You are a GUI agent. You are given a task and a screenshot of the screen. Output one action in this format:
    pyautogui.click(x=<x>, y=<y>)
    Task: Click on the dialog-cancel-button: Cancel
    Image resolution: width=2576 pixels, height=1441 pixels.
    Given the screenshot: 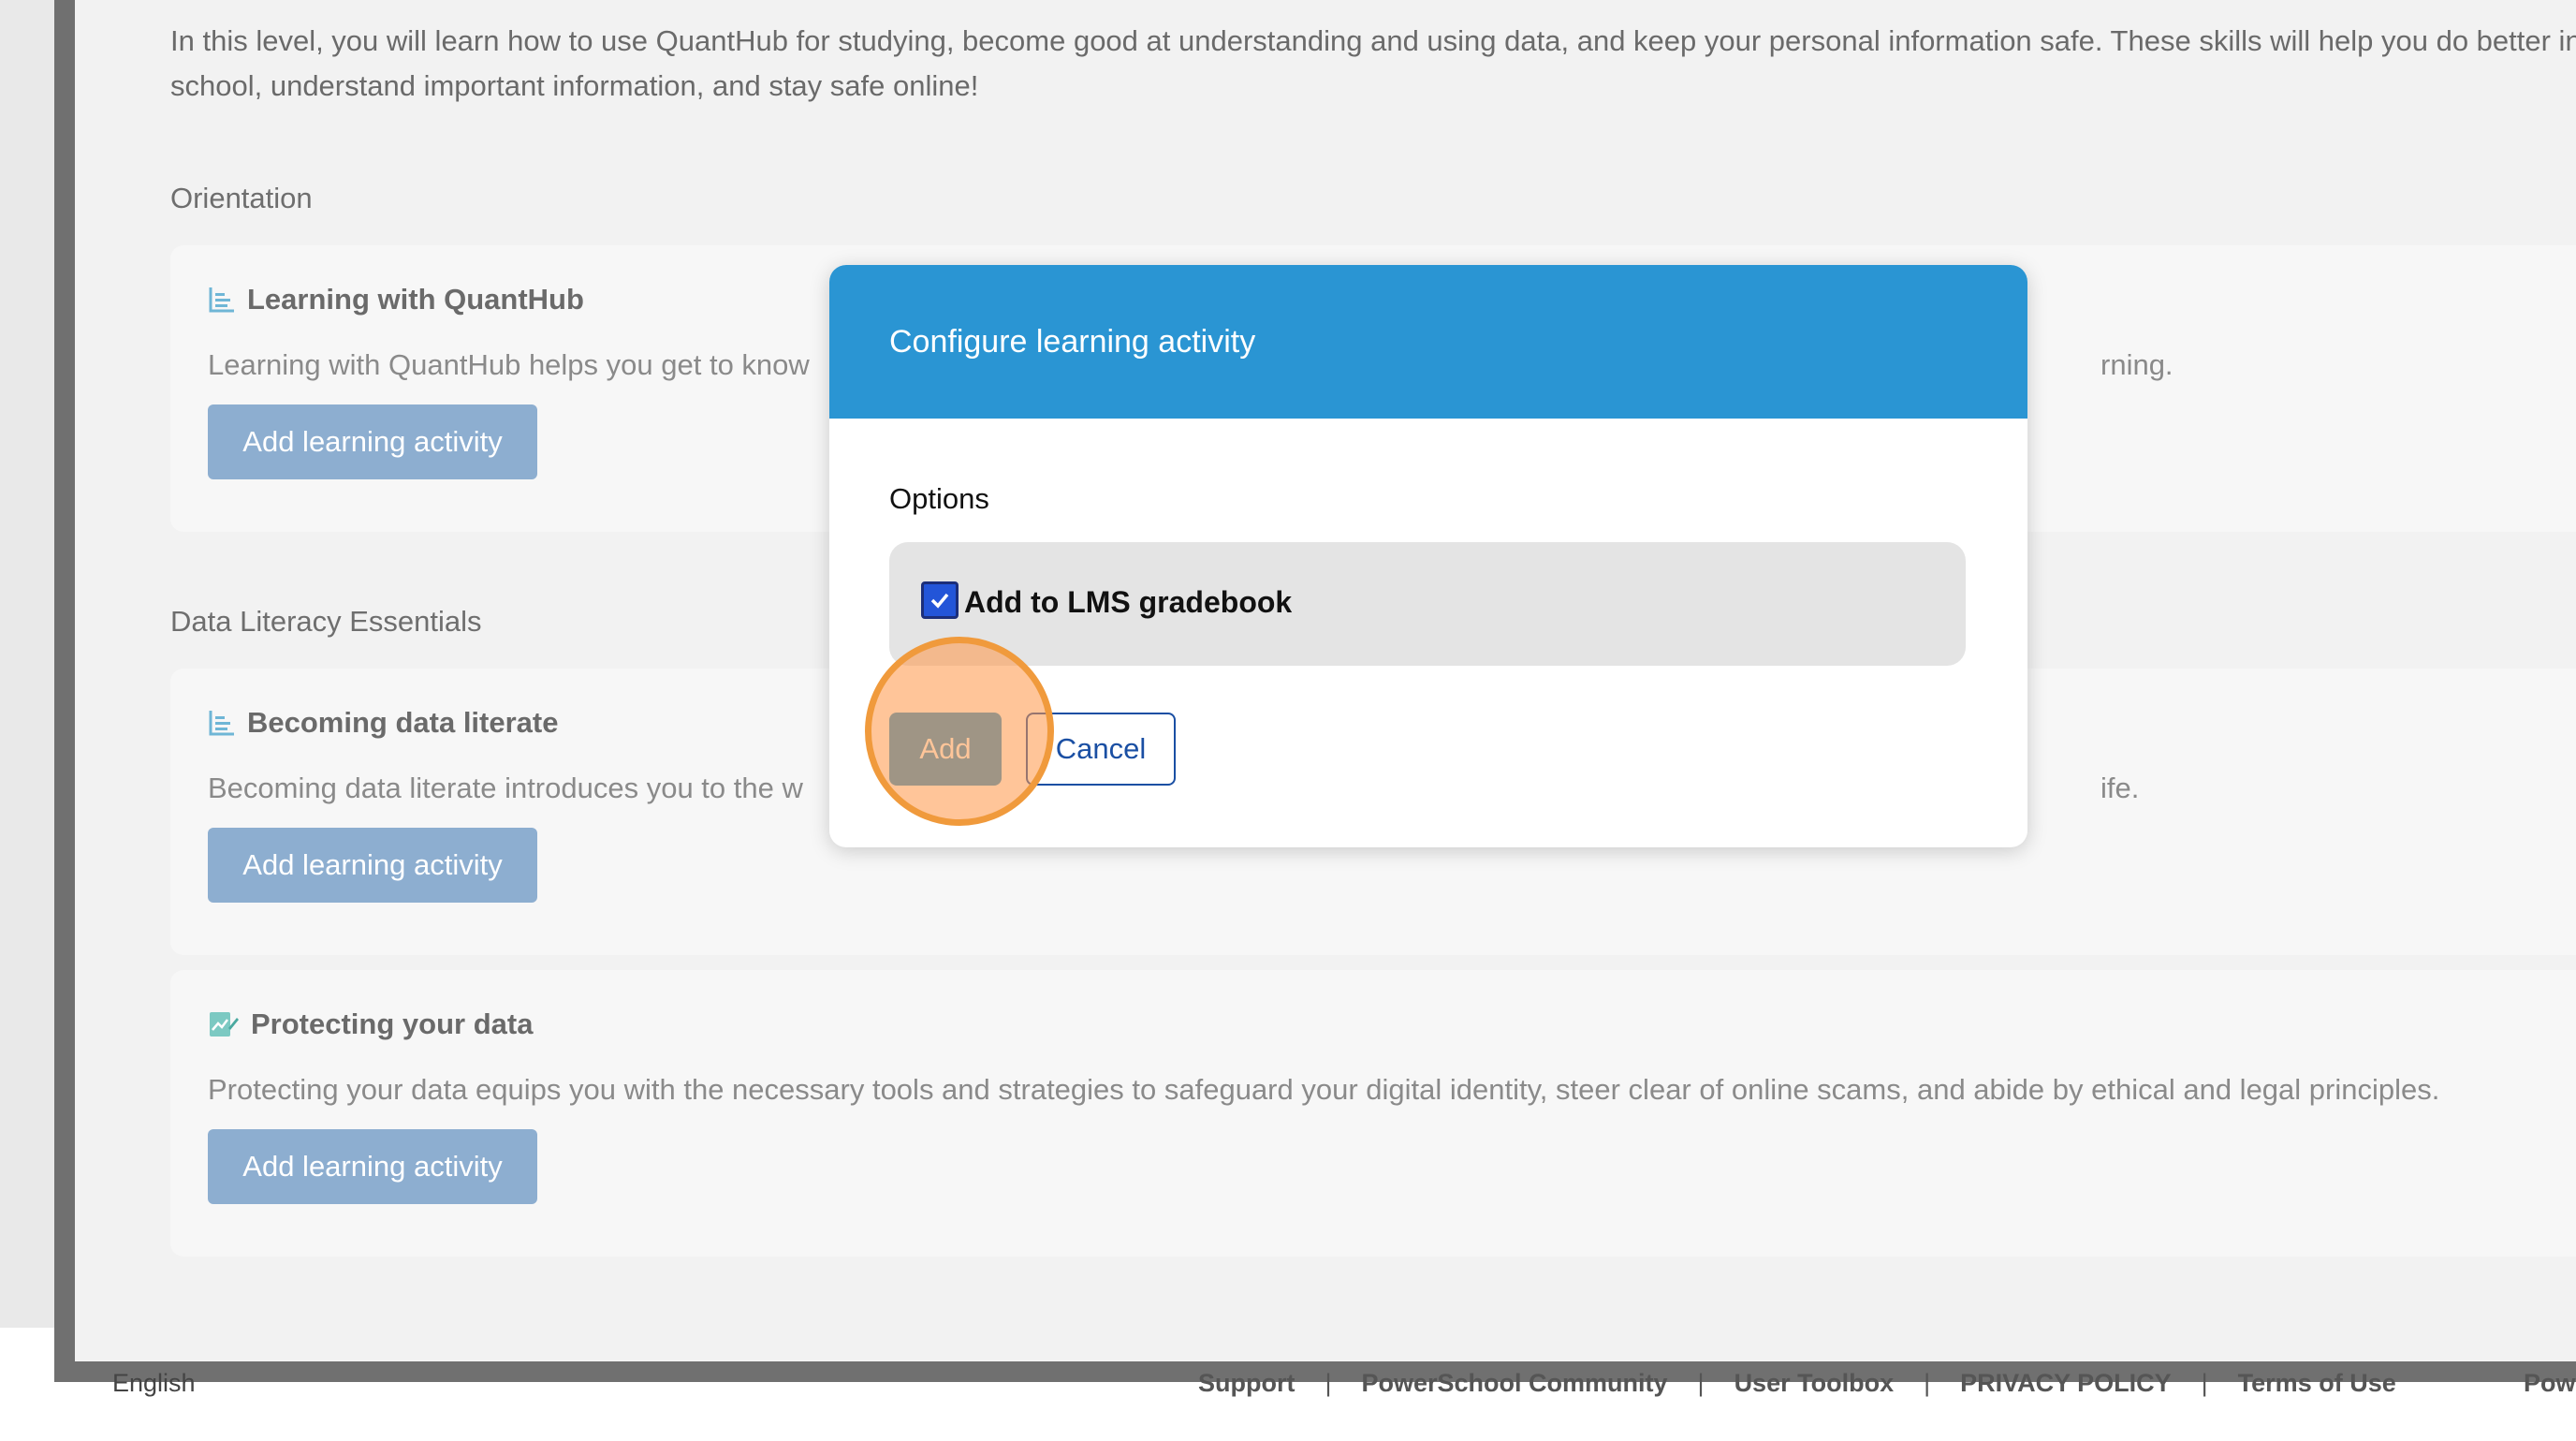 What is the action you would take?
    pyautogui.click(x=1101, y=749)
    